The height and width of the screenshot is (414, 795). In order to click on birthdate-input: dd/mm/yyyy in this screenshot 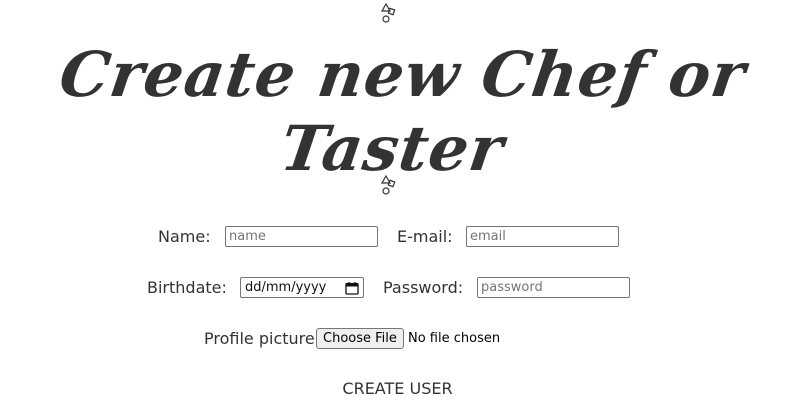, I will do `click(302, 287)`.